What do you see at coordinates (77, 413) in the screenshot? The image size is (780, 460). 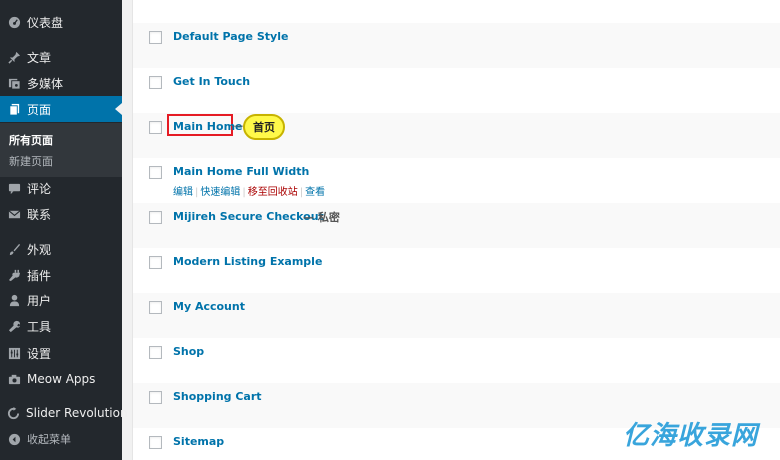 I see `menu-slider-revolution-label: Slider Revolution` at bounding box center [77, 413].